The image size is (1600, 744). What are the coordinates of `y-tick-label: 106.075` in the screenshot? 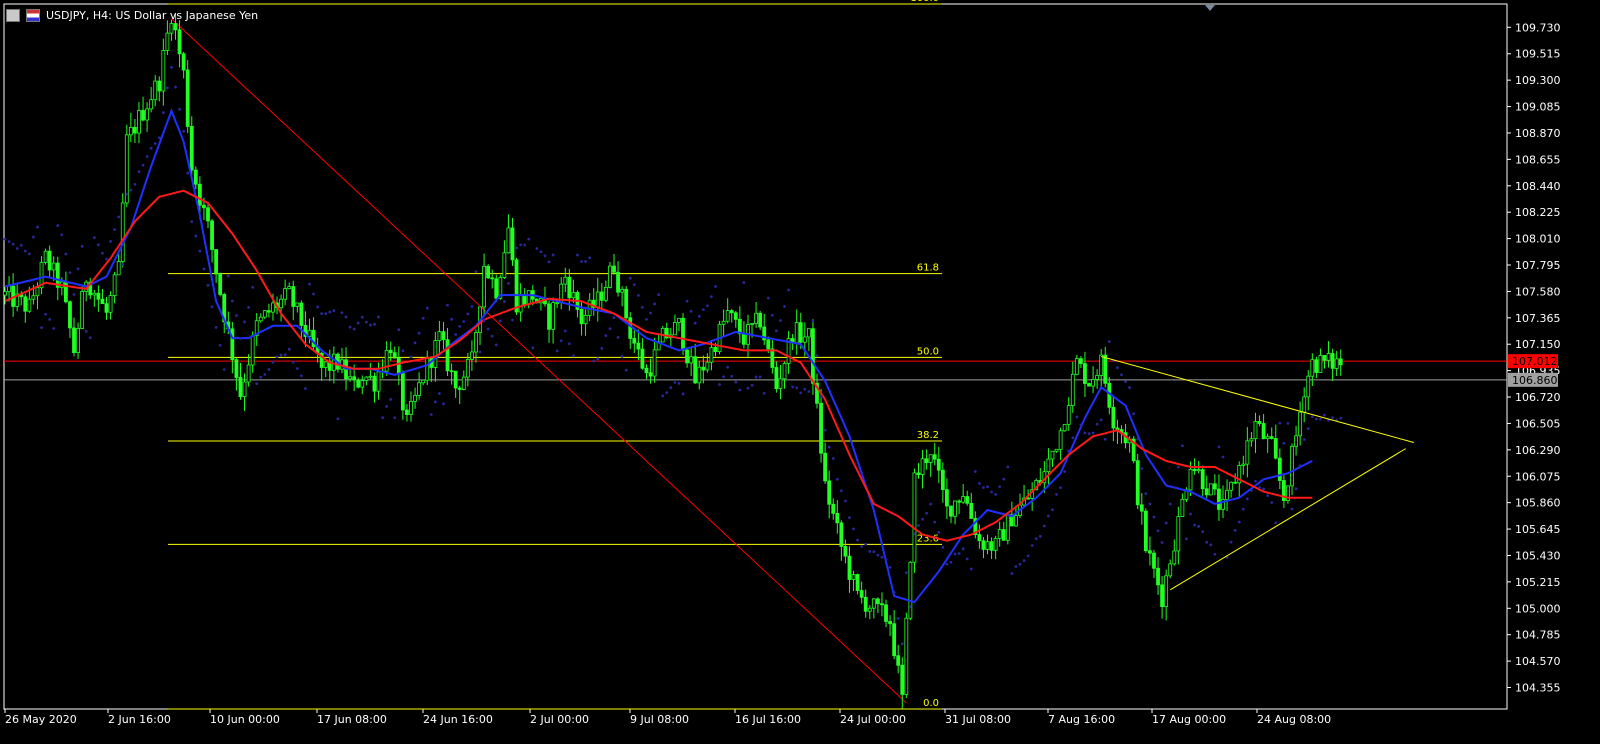 It's located at (1538, 476).